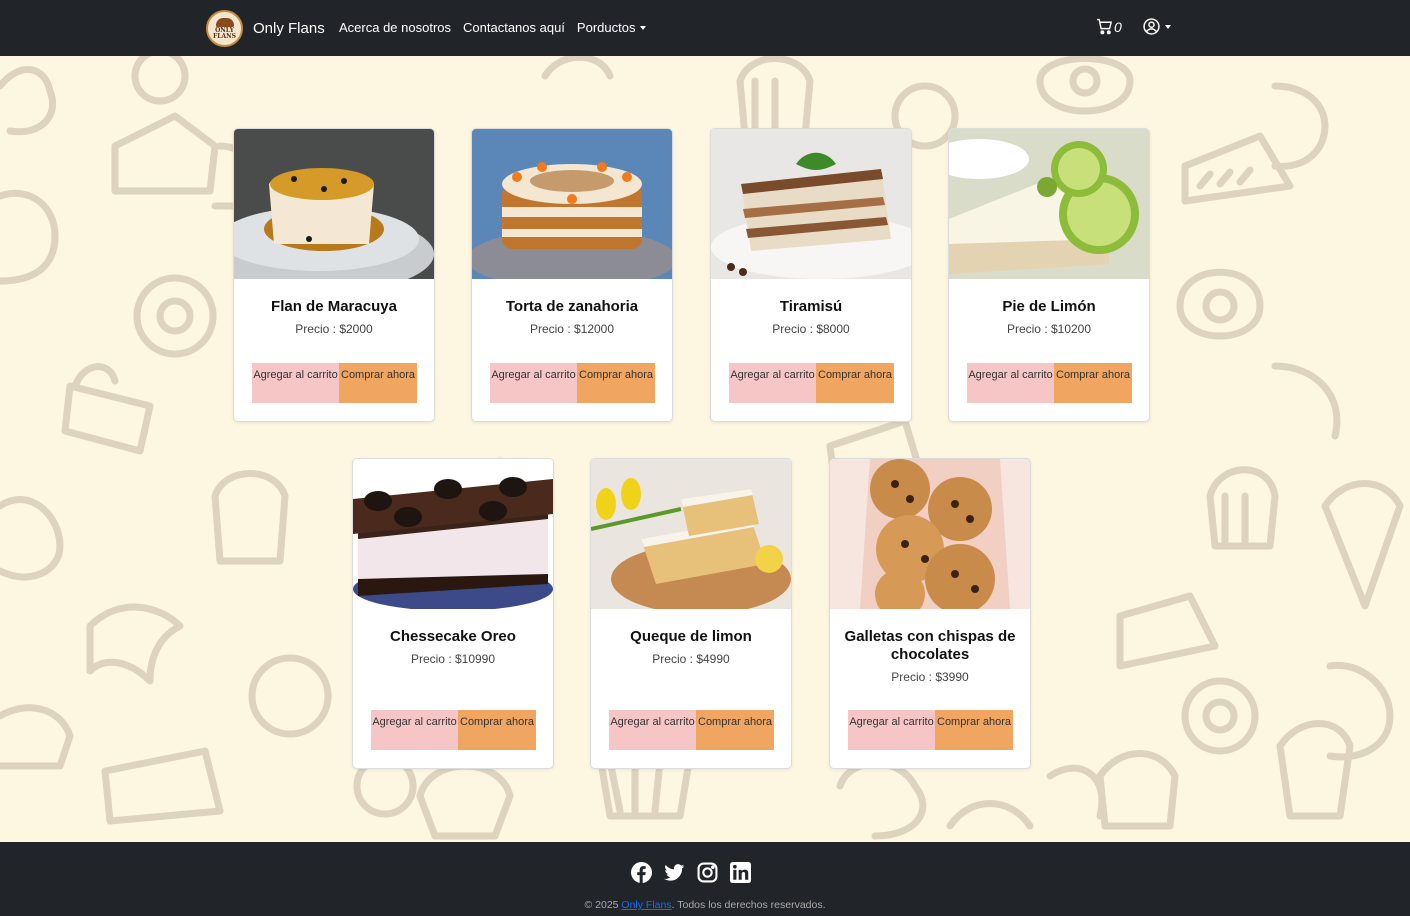 Image resolution: width=1410 pixels, height=916 pixels. Describe the element at coordinates (811, 306) in the screenshot. I see `product-title: Tiramisú` at that location.